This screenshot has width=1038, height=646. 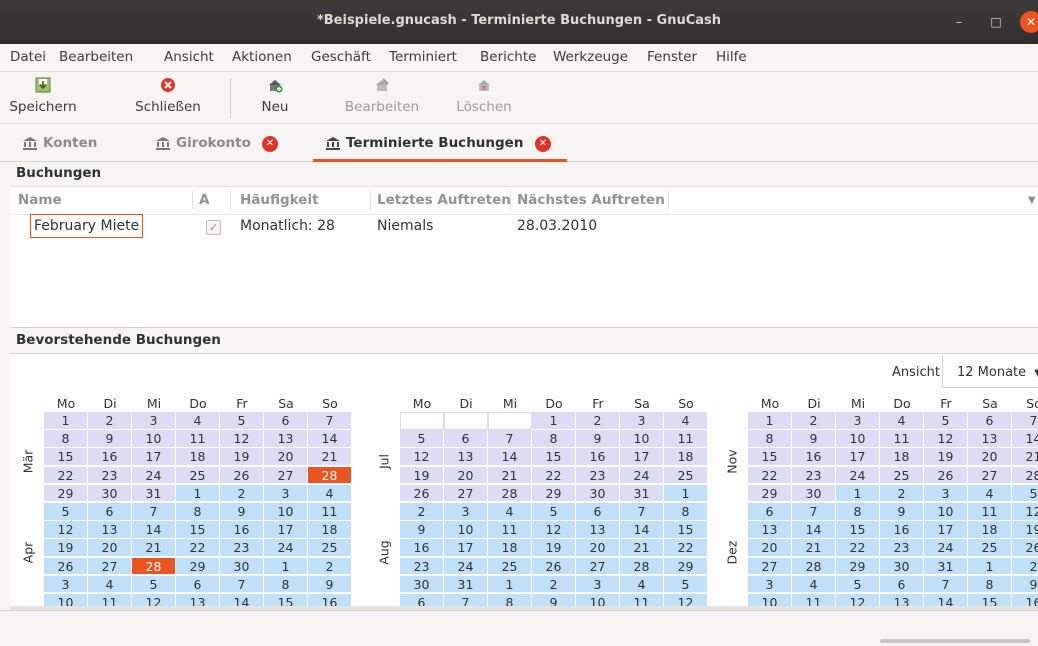 I want to click on calendar-day: 20, so click(x=286, y=457).